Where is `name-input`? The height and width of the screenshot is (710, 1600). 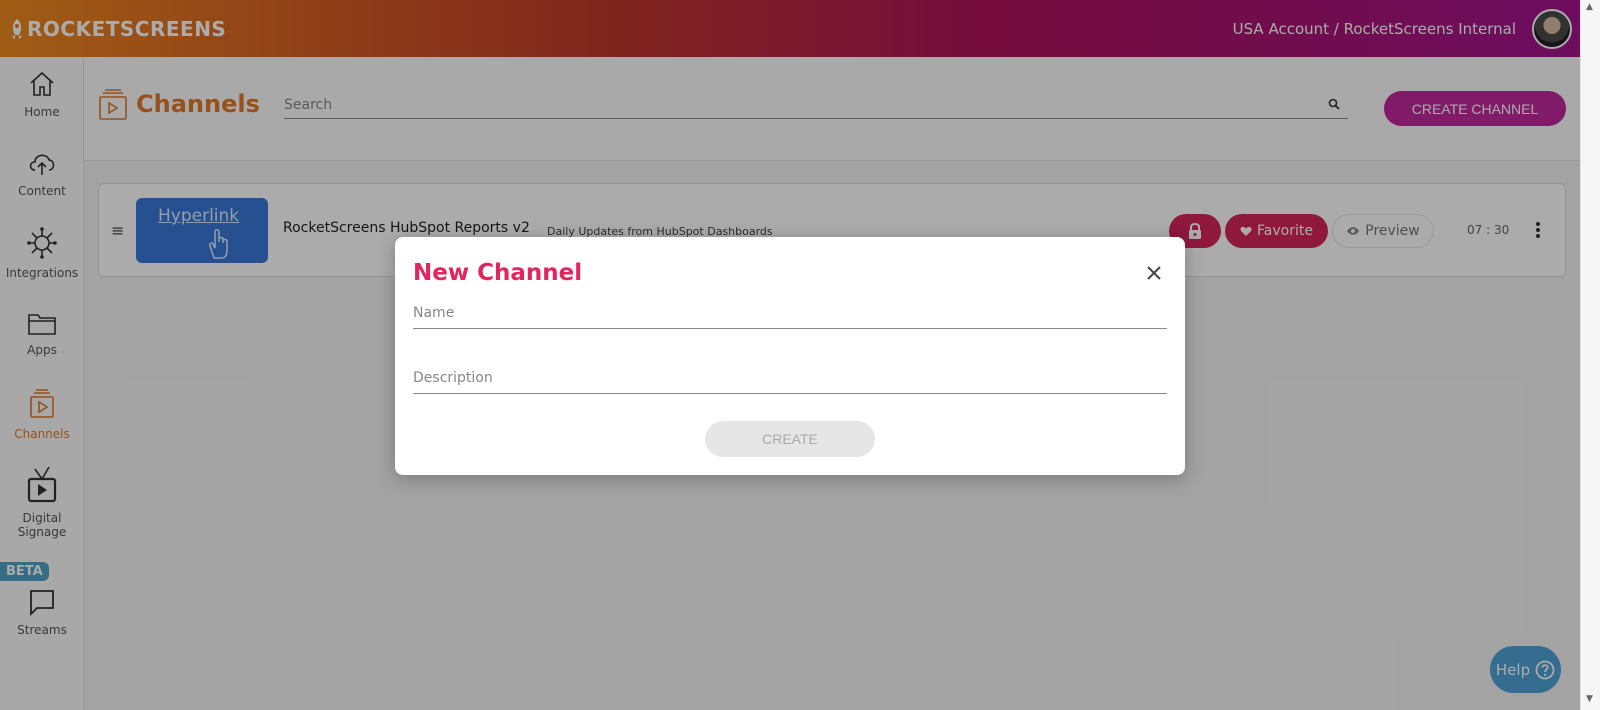
name-input is located at coordinates (790, 313).